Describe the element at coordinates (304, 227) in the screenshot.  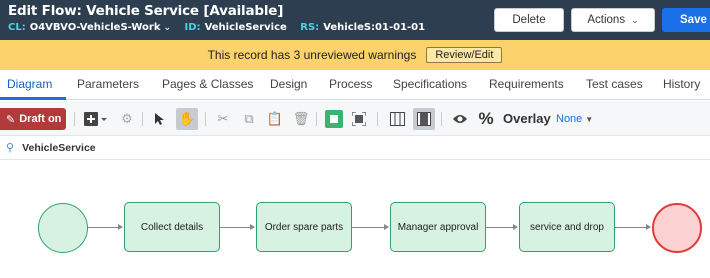
I see `flow-step: Order spare parts` at that location.